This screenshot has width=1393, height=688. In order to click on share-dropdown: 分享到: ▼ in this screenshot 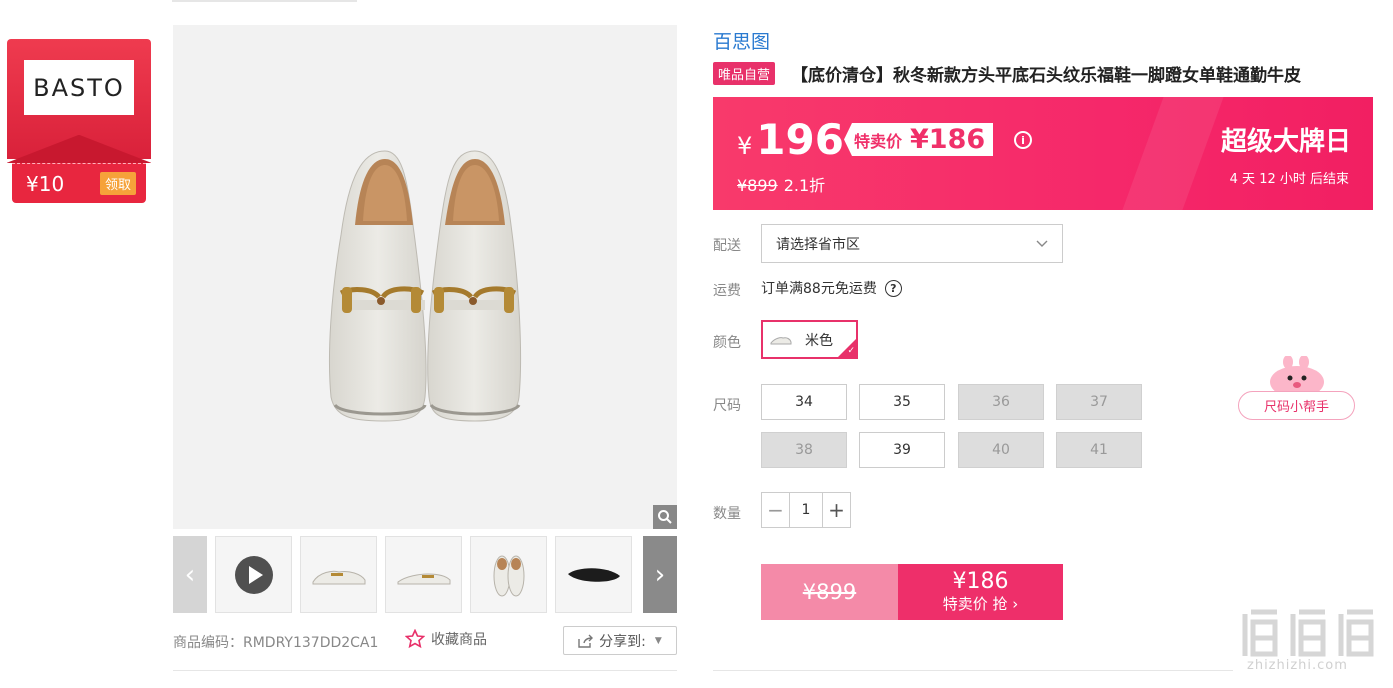, I will do `click(620, 640)`.